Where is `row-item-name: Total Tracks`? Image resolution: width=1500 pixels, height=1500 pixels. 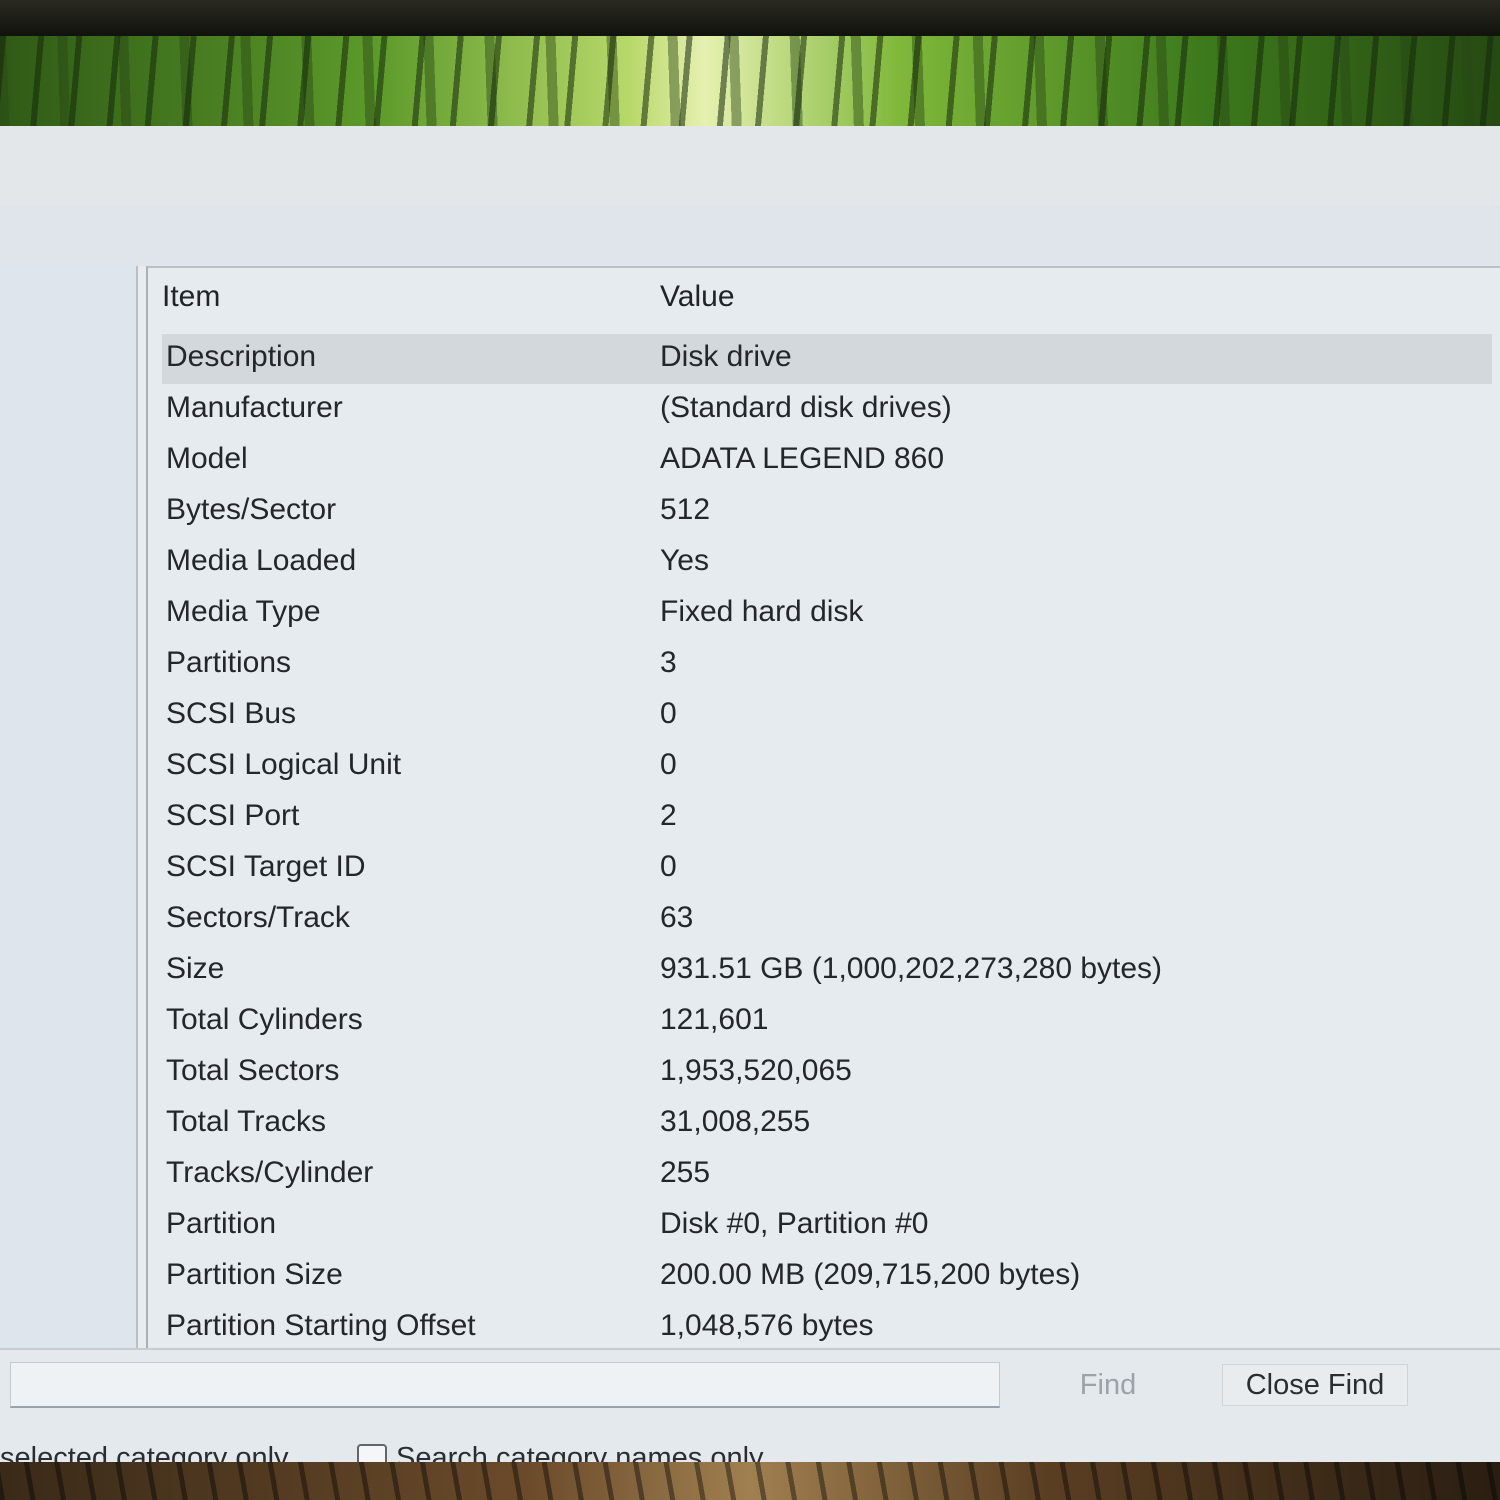
row-item-name: Total Tracks is located at coordinates (246, 1121).